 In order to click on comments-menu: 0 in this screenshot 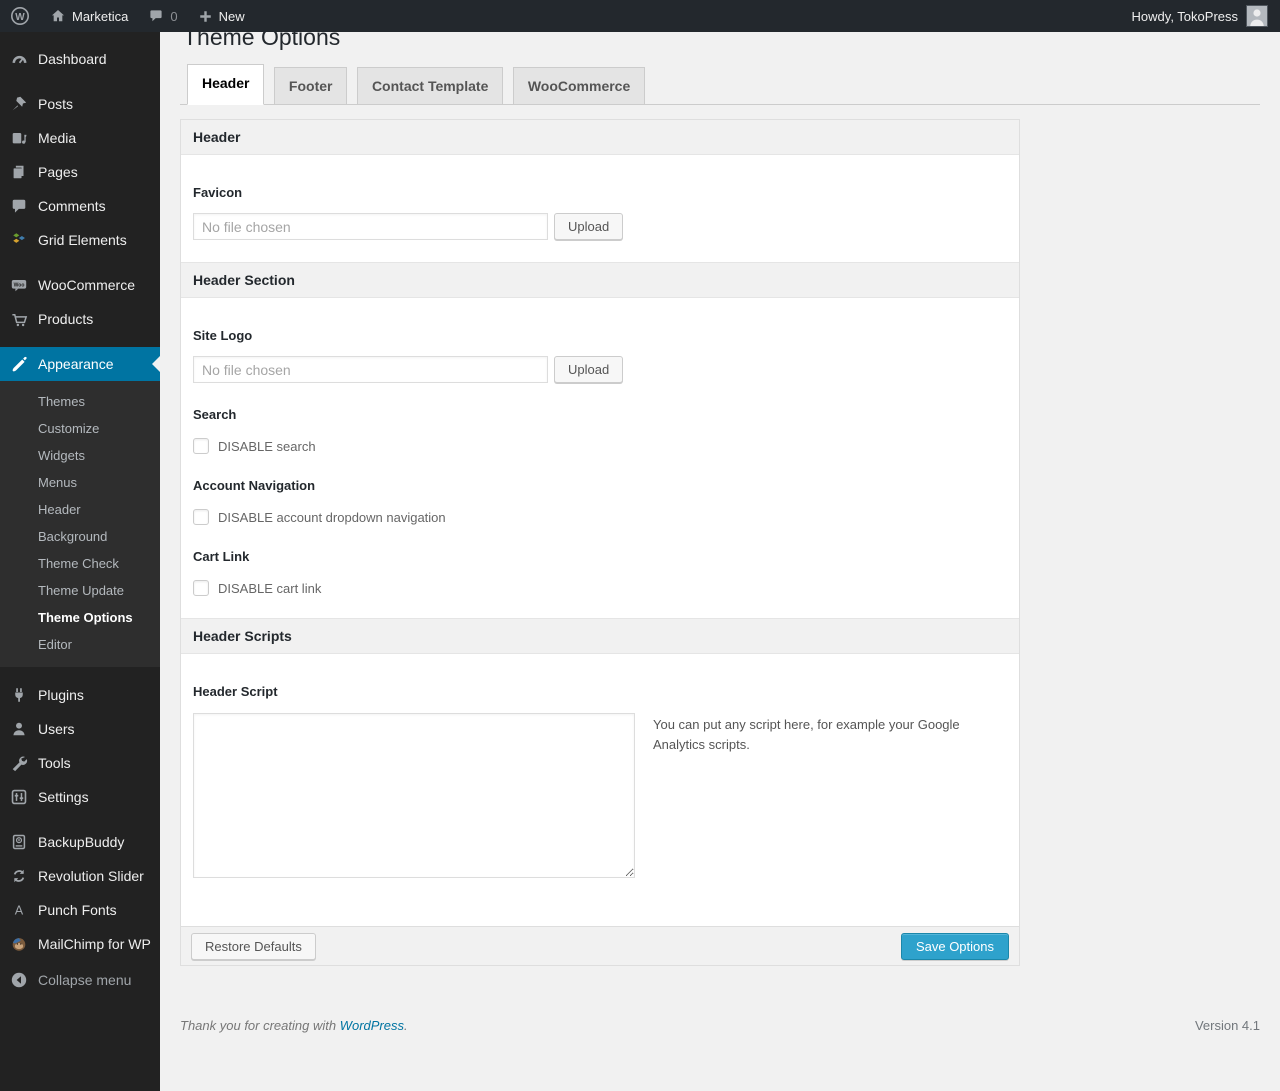, I will do `click(162, 16)`.